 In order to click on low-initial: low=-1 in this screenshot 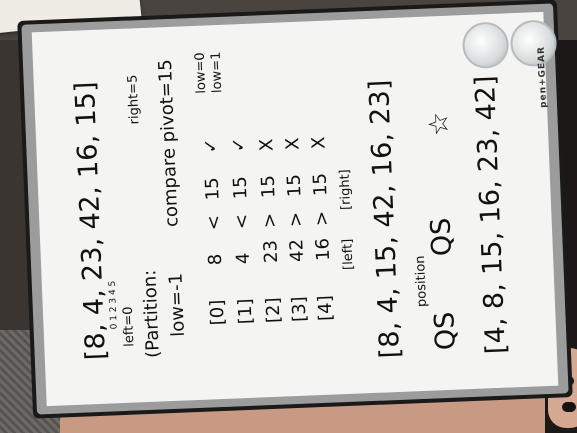, I will do `click(177, 305)`.